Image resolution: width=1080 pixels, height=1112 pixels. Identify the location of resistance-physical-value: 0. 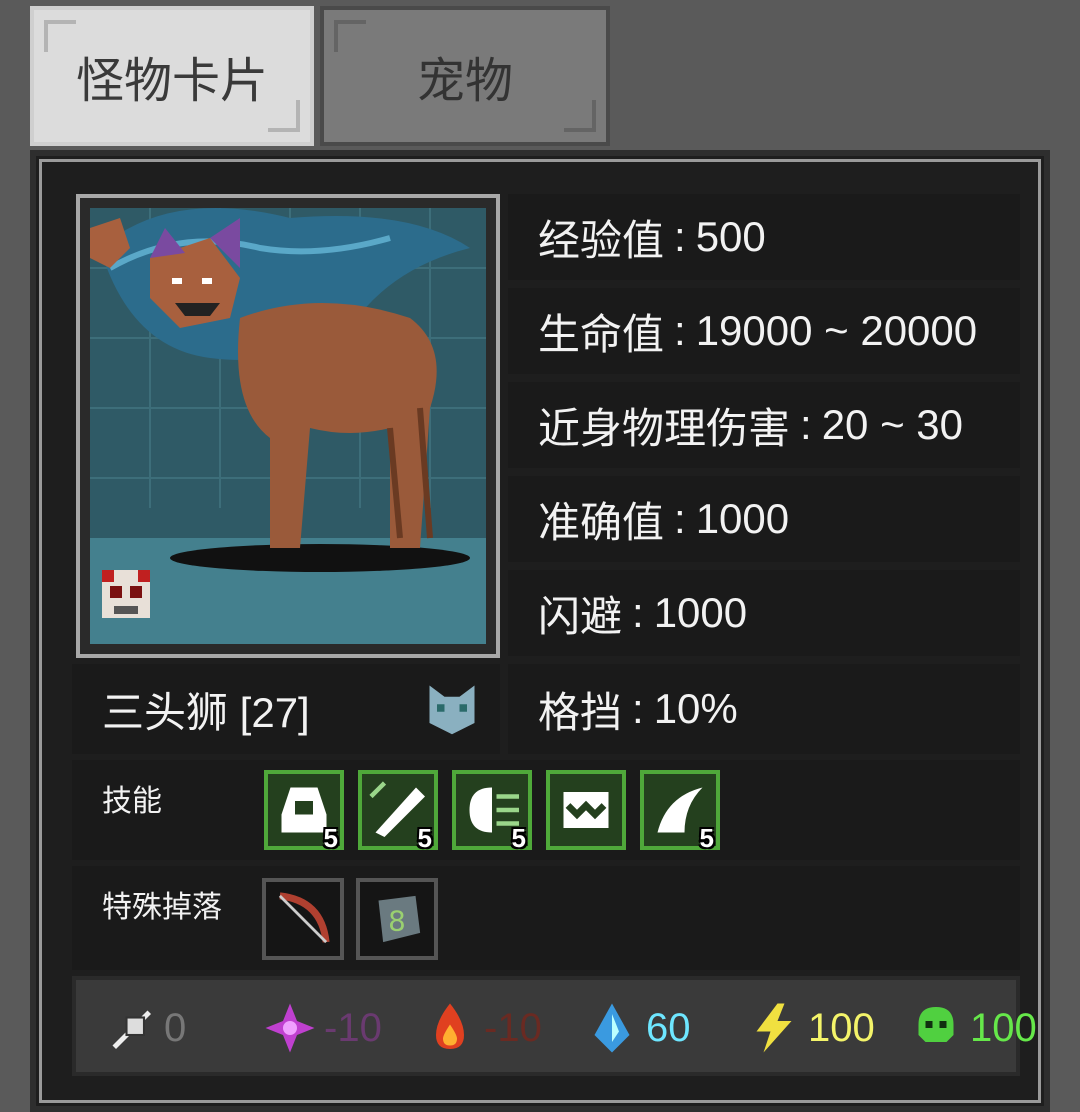
(175, 1027).